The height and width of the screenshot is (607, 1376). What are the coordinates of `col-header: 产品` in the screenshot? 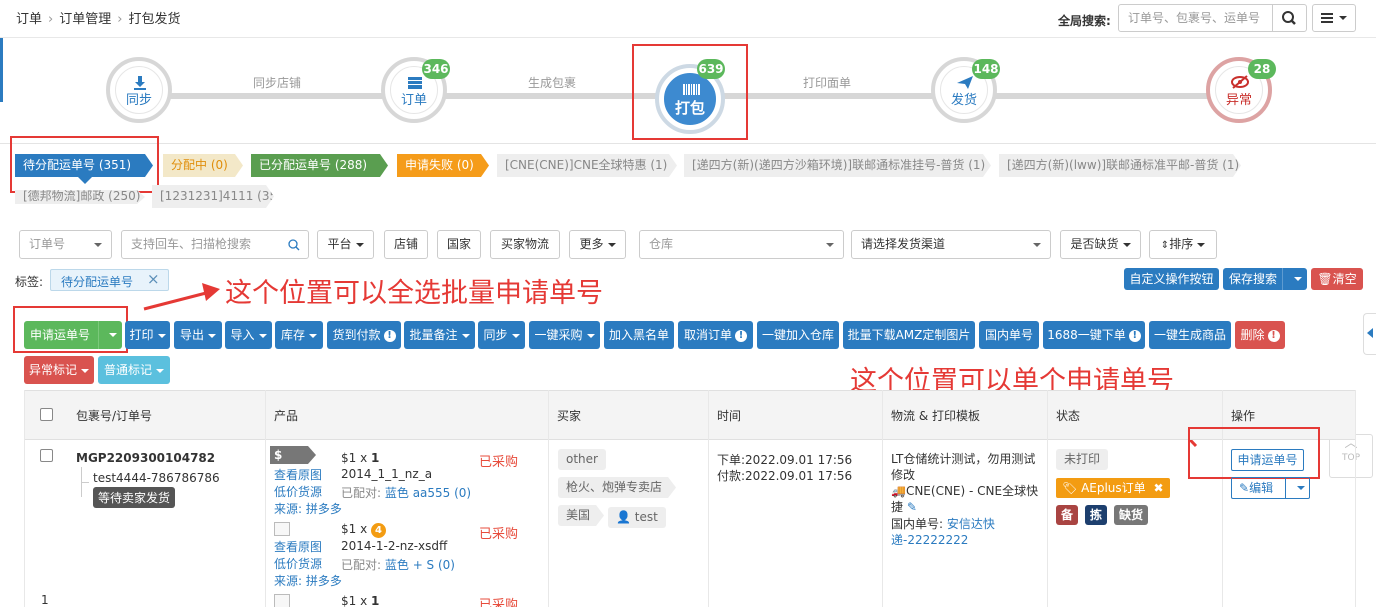 It's located at (286, 416).